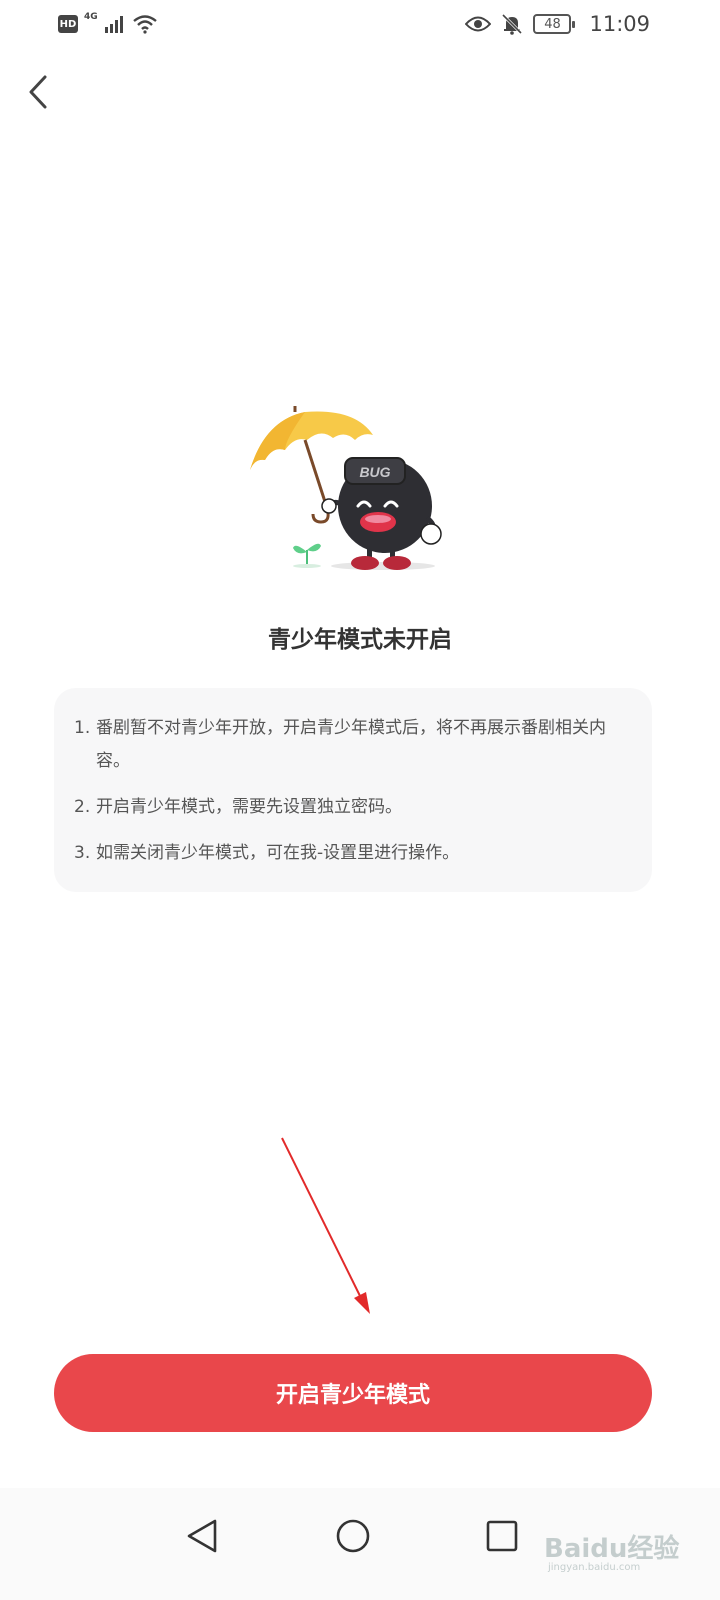 The width and height of the screenshot is (720, 1600). I want to click on wifi-icon, so click(144, 24).